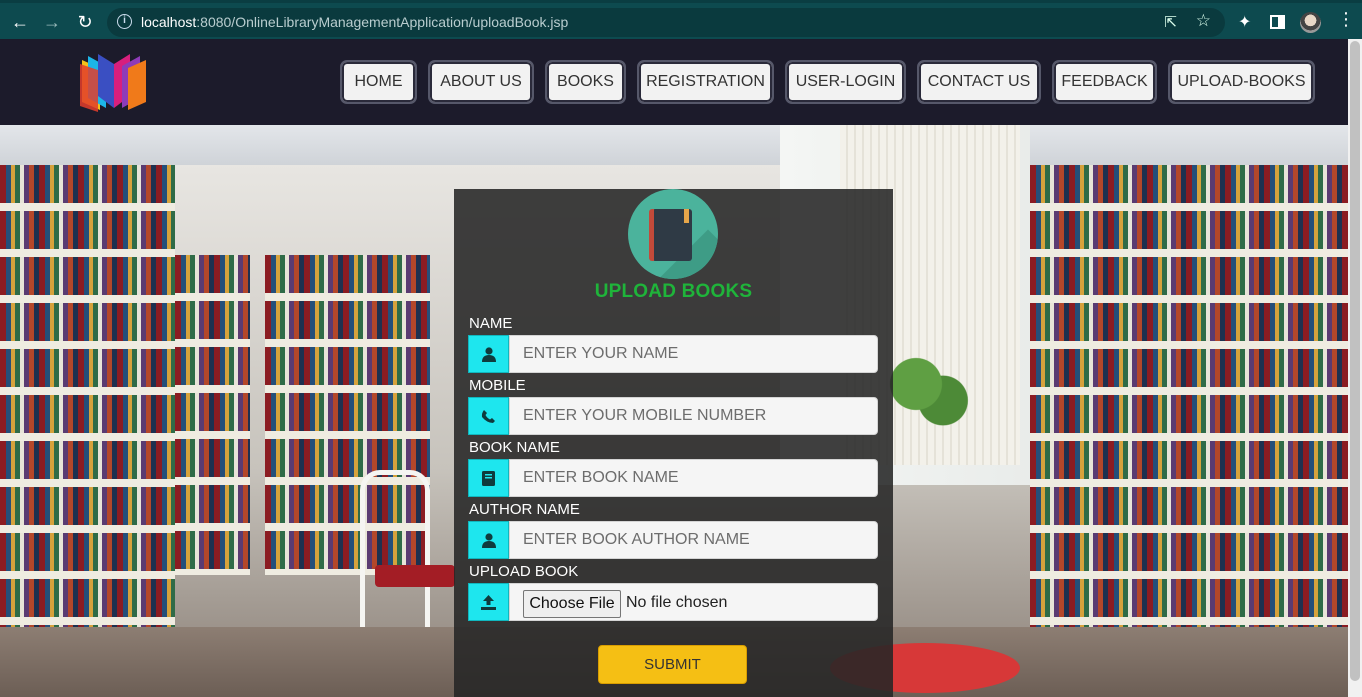  What do you see at coordinates (169, 22) in the screenshot?
I see `url-host: localhost` at bounding box center [169, 22].